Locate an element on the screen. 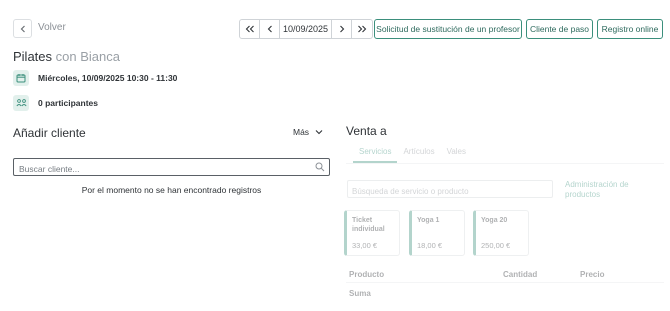 The height and width of the screenshot is (311, 670). product-card: Ticket individual 33,00 € is located at coordinates (372, 233).